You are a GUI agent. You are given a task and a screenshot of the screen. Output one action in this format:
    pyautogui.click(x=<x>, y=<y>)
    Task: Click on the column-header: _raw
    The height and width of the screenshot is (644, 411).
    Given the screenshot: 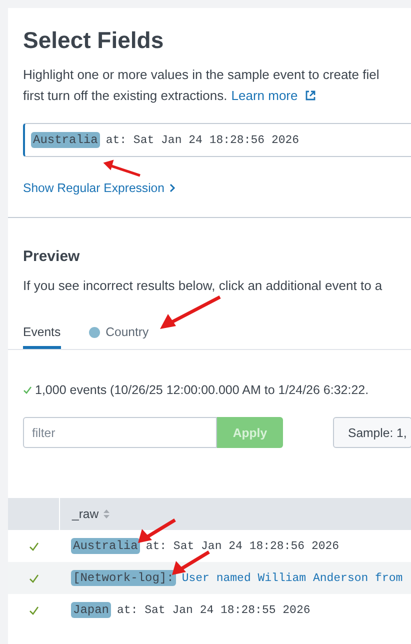 What is the action you would take?
    pyautogui.click(x=85, y=514)
    